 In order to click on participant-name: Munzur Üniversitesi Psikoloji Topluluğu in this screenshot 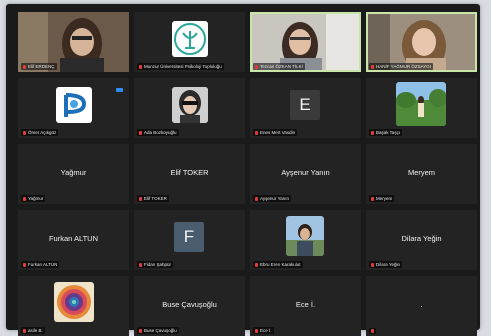, I will do `click(183, 66)`.